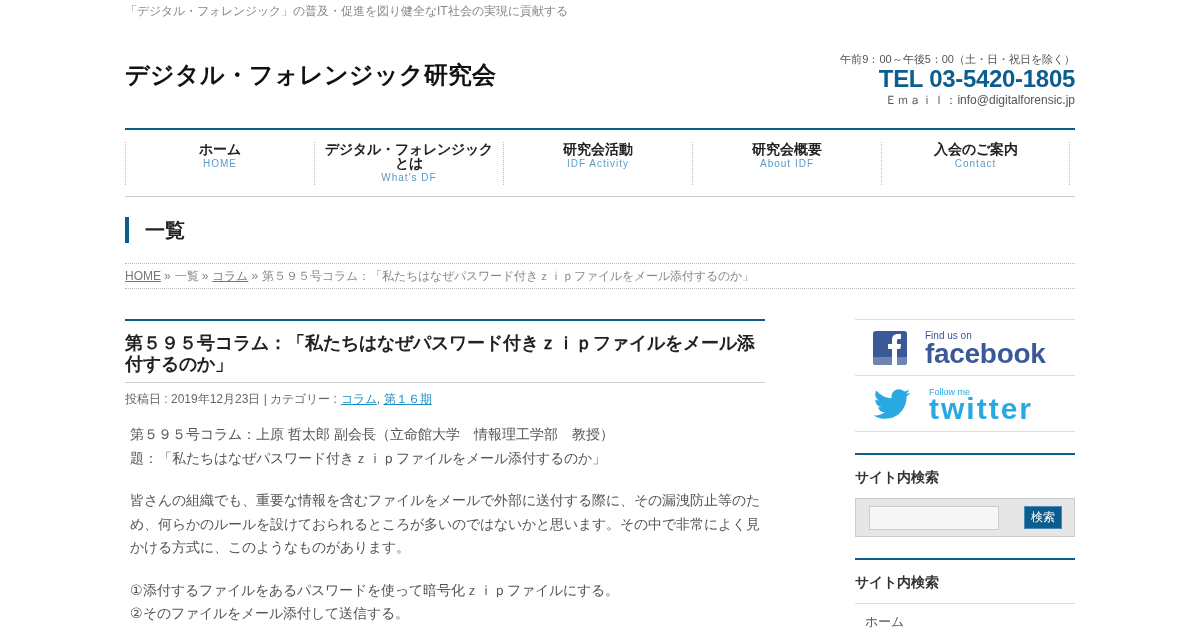 This screenshot has height=630, width=1200. Describe the element at coordinates (230, 276) in the screenshot. I see `breadcrumb-link: コラム` at that location.